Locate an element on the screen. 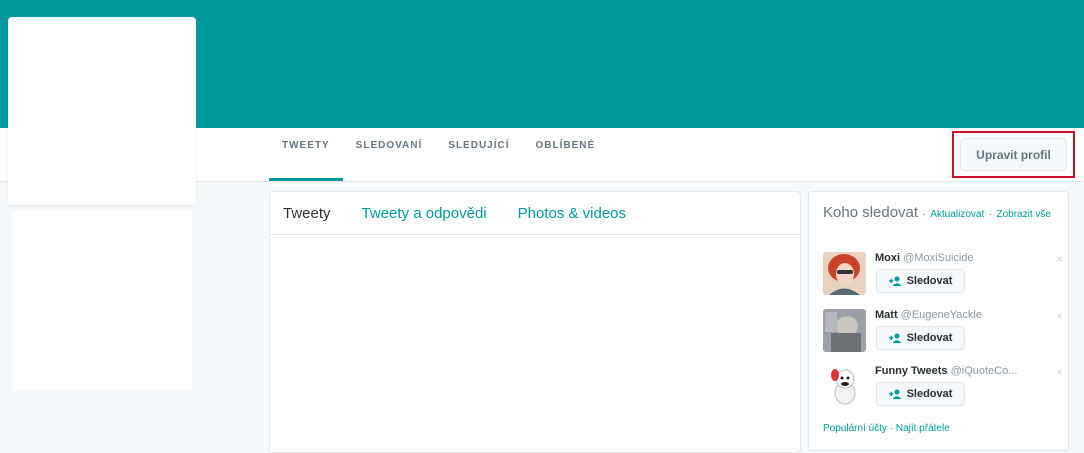 The image size is (1084, 453). suggestion-handle: @MoxiSuicide is located at coordinates (938, 258).